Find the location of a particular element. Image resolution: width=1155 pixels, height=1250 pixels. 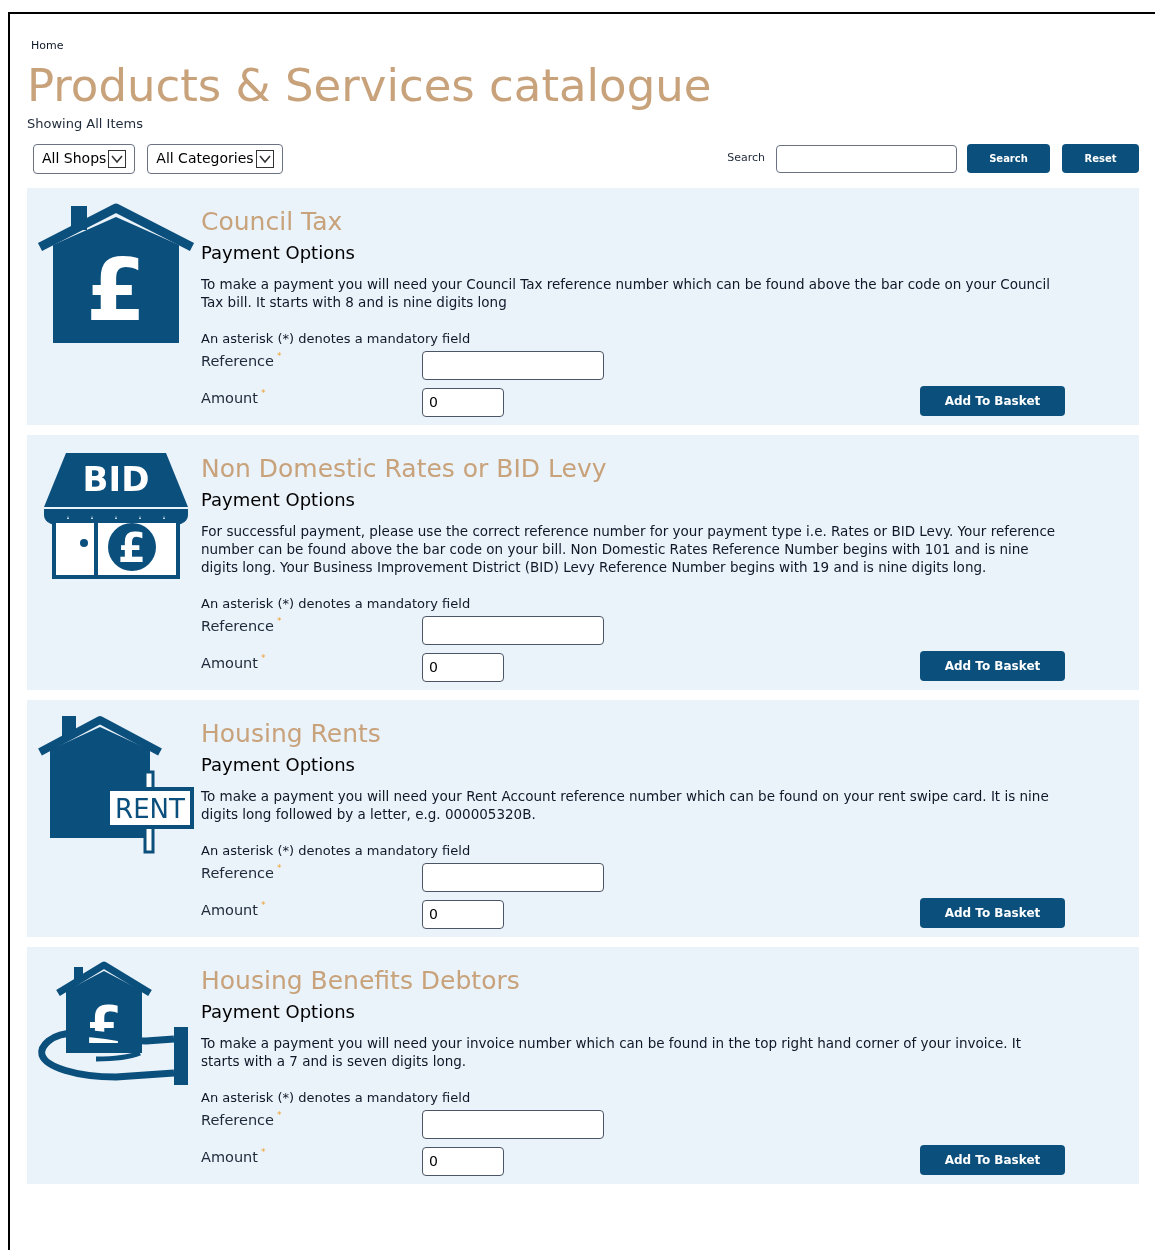

search-label: Search is located at coordinates (746, 158).